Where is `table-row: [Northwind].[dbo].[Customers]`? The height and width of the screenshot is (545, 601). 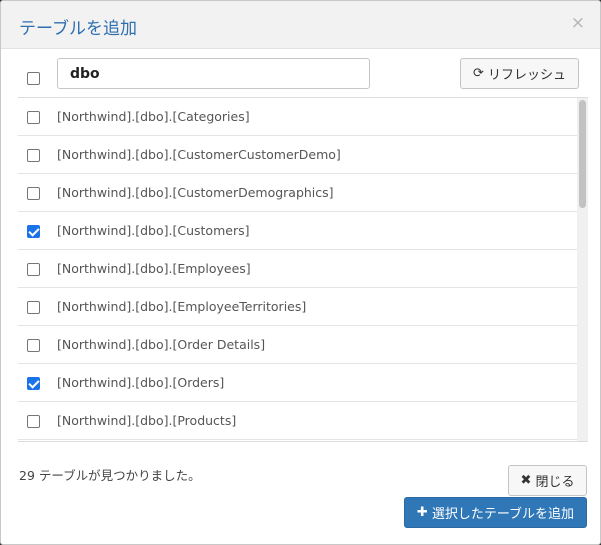
table-row: [Northwind].[dbo].[Customers] is located at coordinates (297, 231).